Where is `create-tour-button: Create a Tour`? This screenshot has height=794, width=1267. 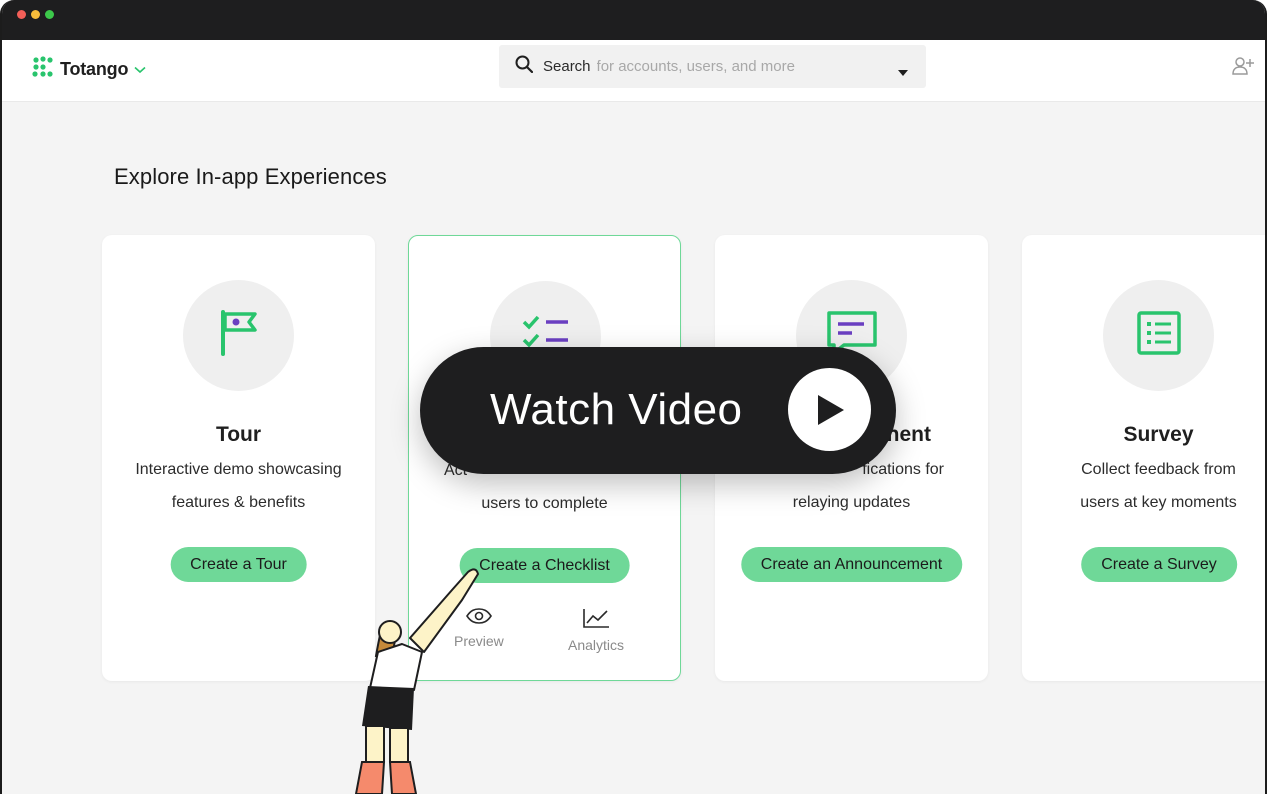 create-tour-button: Create a Tour is located at coordinates (238, 564).